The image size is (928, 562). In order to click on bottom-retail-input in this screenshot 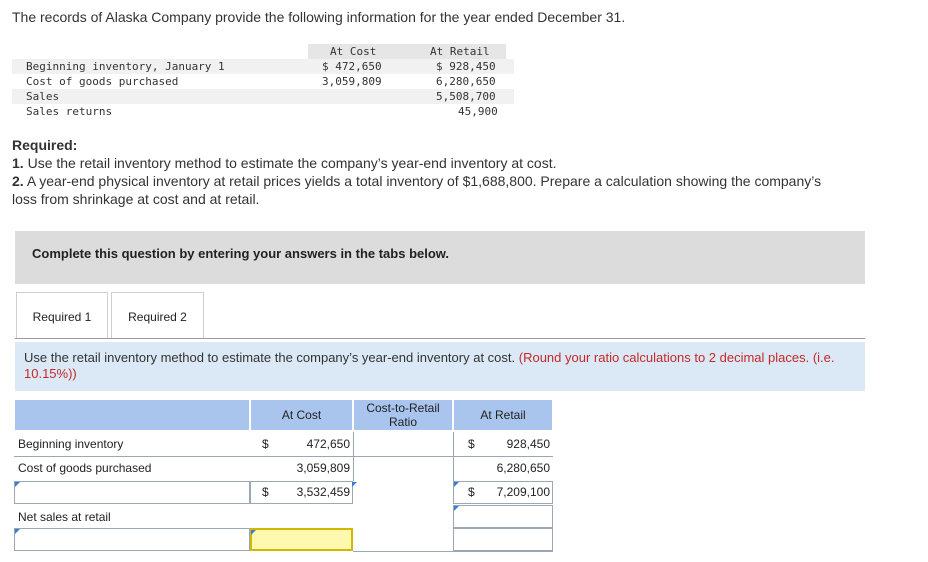, I will do `click(503, 539)`.